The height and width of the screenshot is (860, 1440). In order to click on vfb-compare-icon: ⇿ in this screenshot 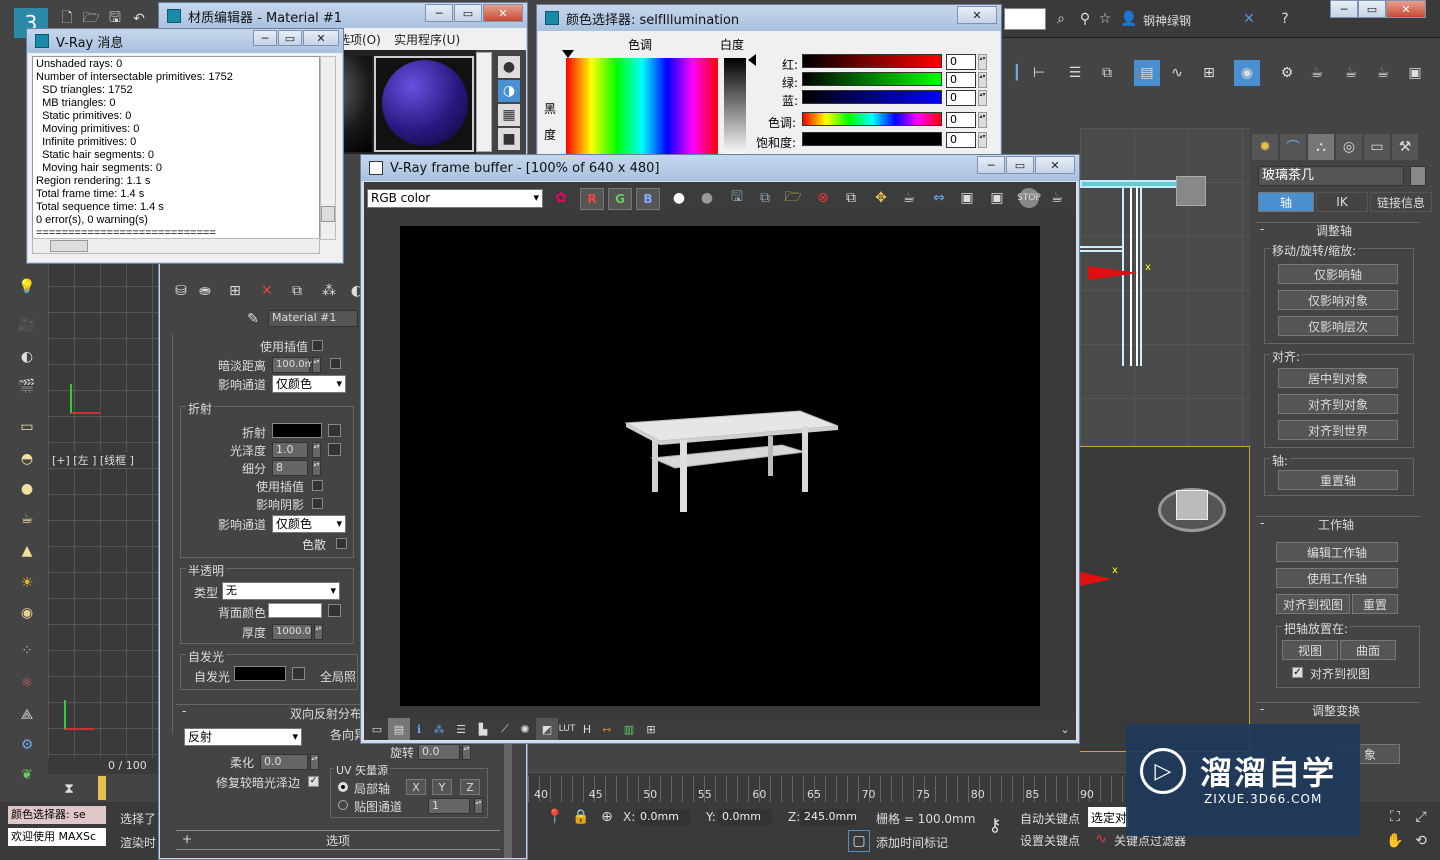, I will do `click(607, 729)`.